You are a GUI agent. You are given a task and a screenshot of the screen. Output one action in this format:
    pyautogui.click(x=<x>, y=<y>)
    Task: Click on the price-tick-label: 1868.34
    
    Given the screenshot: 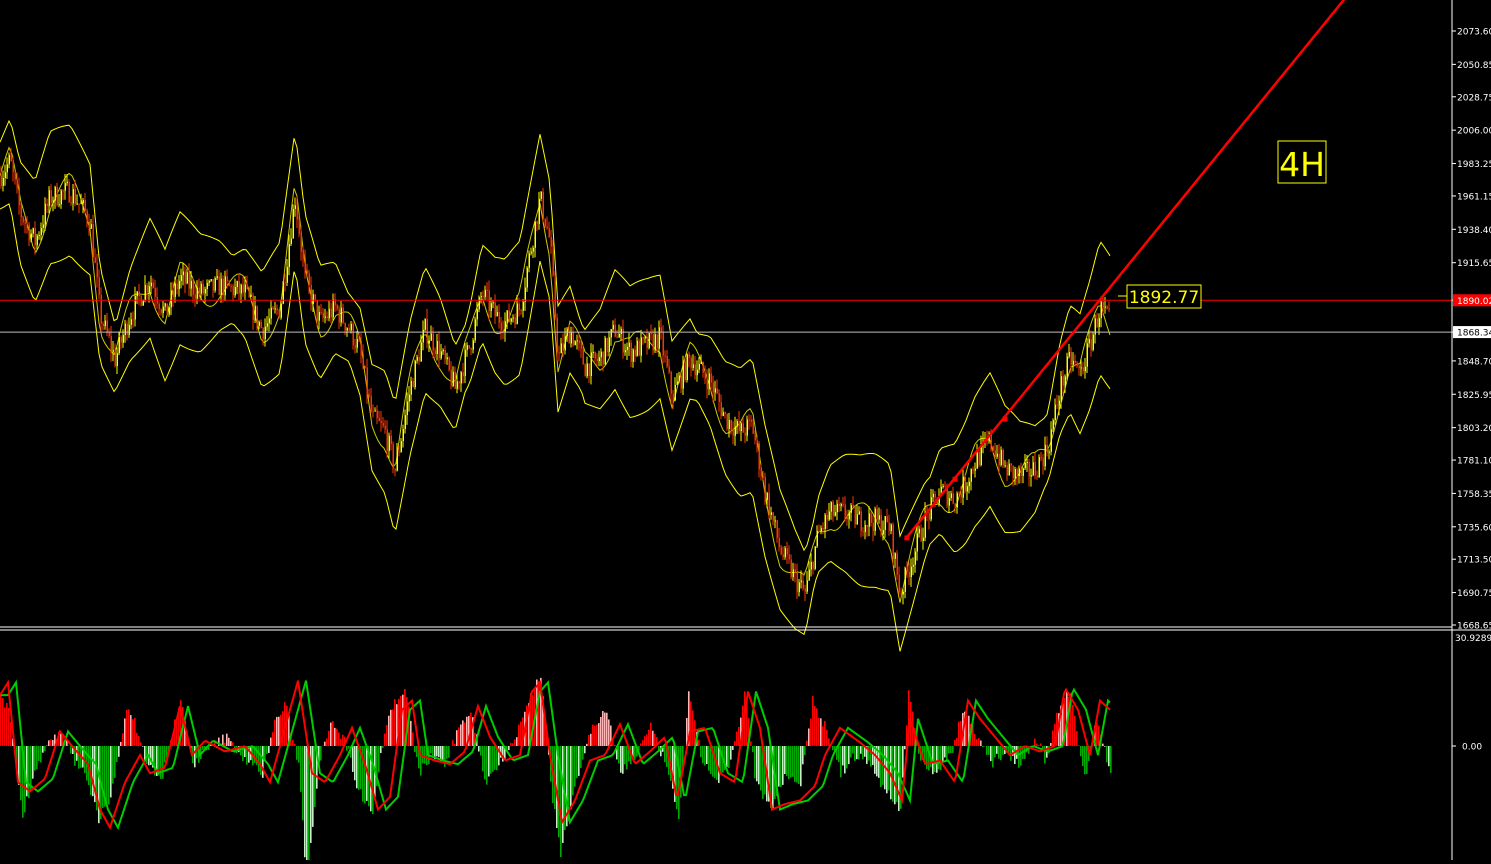 What is the action you would take?
    pyautogui.click(x=1474, y=334)
    